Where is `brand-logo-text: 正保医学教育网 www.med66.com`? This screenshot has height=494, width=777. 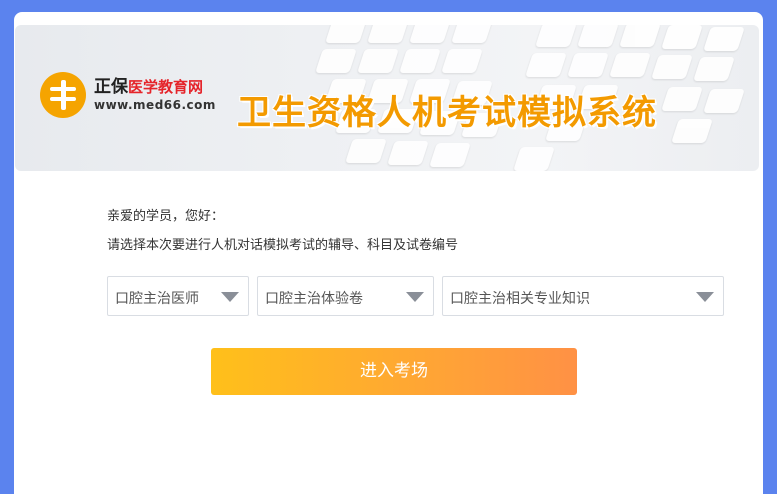
brand-logo-text: 正保医学教育网 www.med66.com is located at coordinates (155, 95).